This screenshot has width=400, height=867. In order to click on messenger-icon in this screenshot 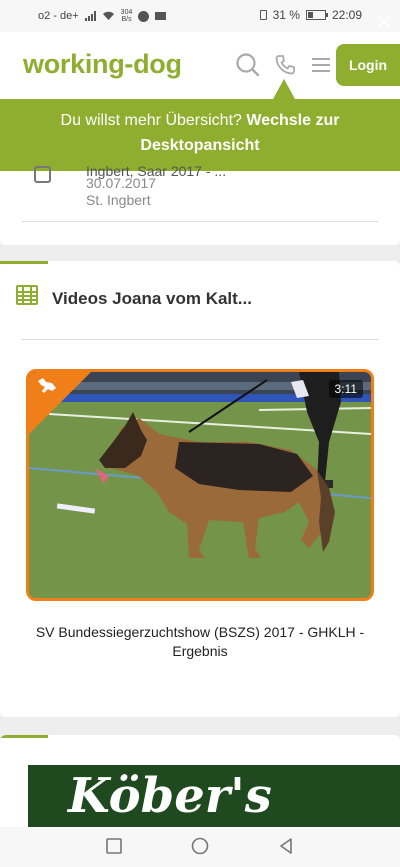, I will do `click(144, 16)`.